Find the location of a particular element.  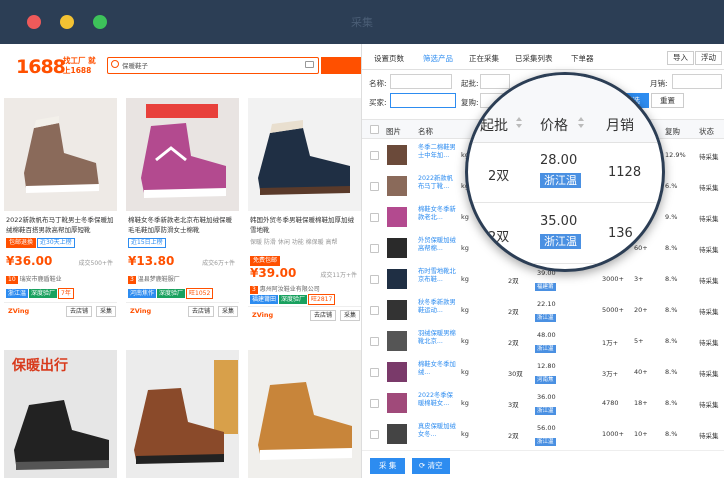

monthly-input is located at coordinates (697, 81).